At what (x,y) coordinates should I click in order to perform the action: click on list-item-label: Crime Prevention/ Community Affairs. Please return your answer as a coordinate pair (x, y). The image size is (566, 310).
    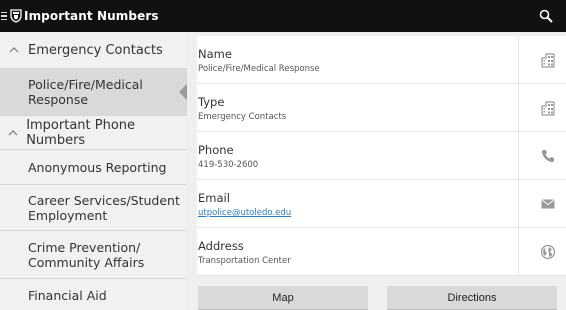
    Looking at the image, I should click on (86, 254).